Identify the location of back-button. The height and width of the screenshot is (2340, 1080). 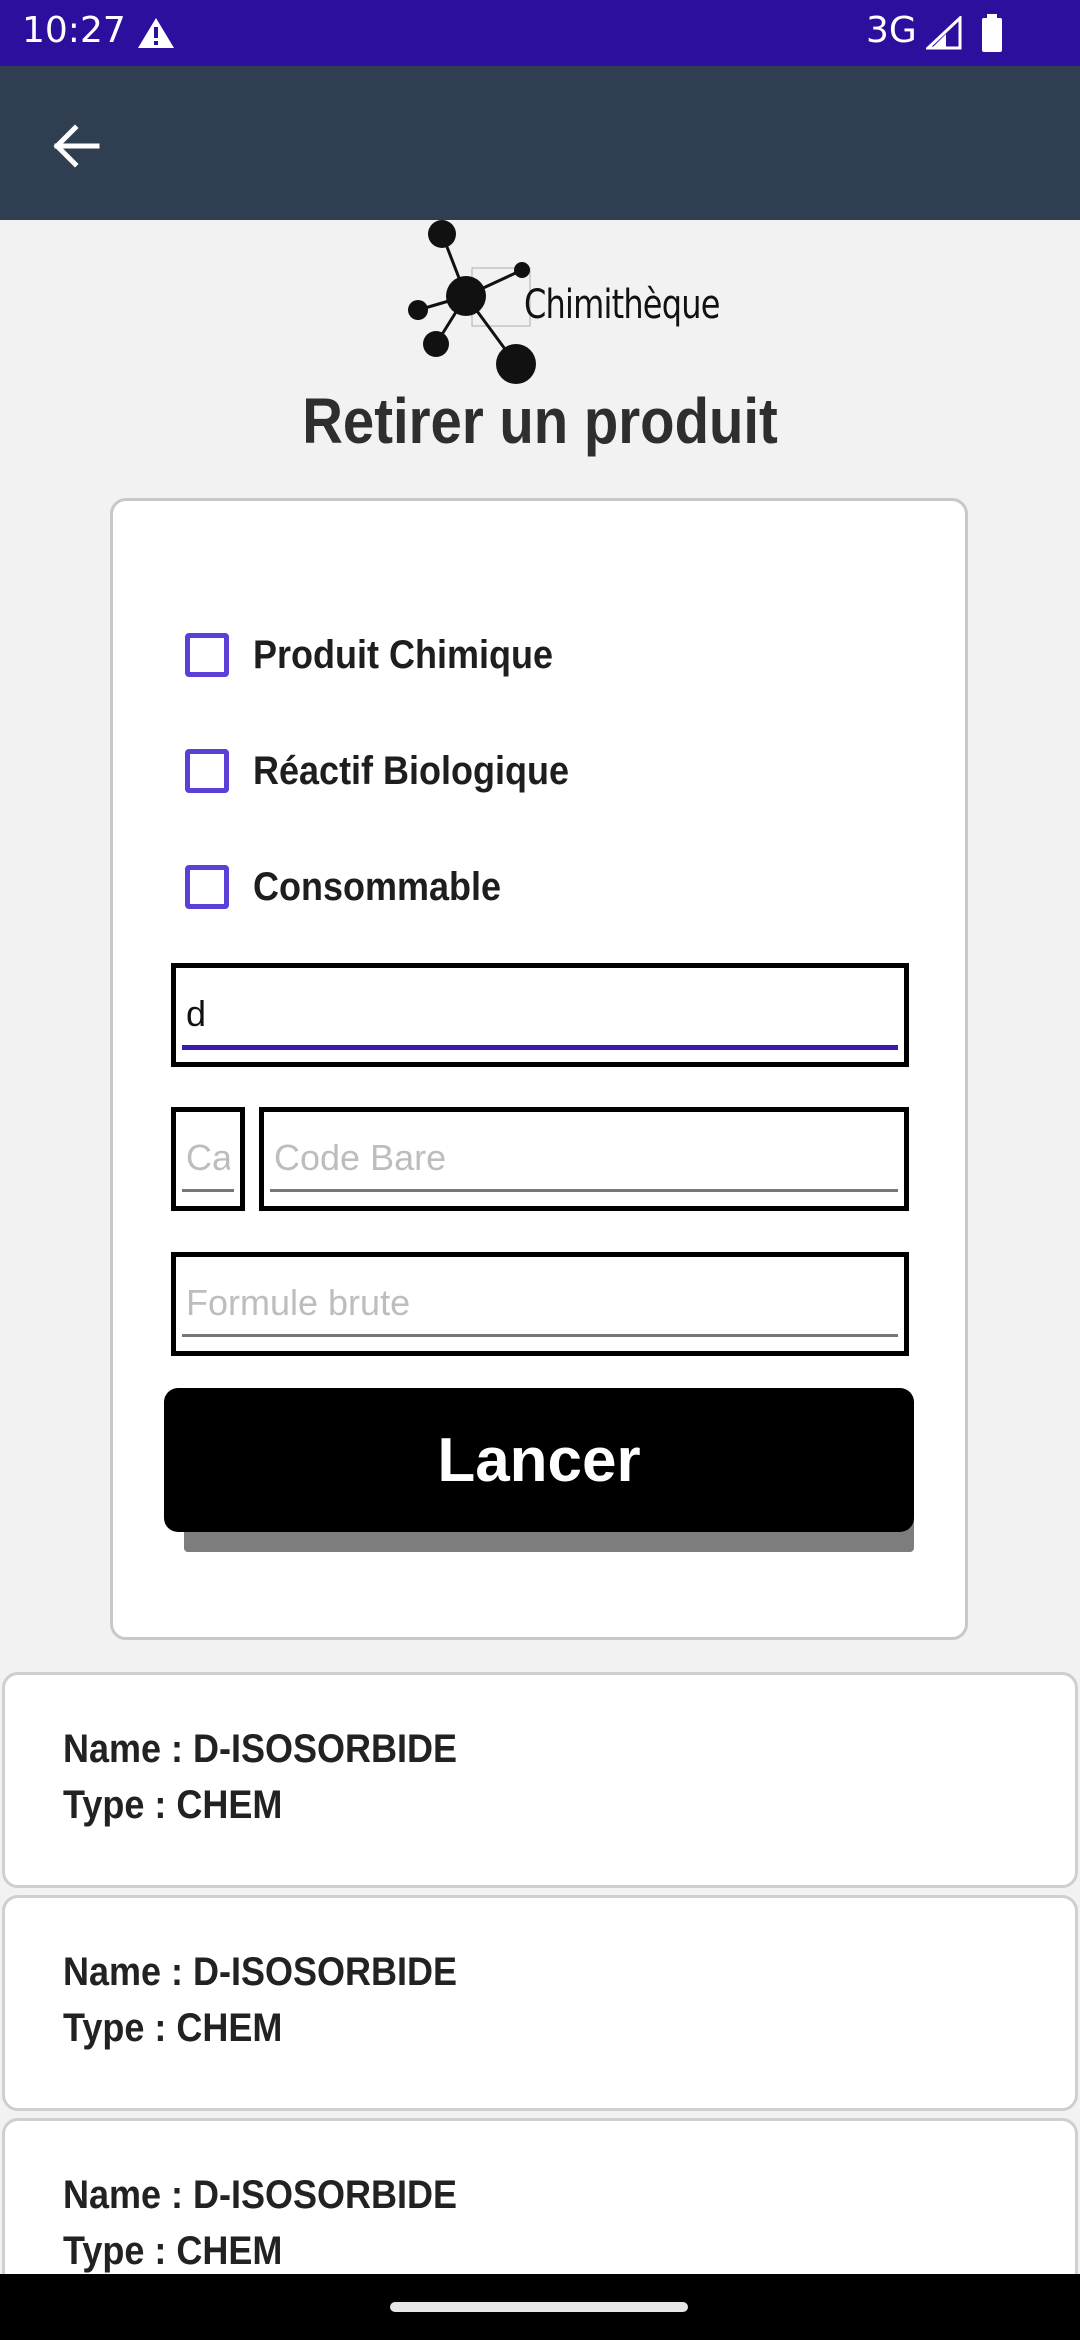
(76, 146).